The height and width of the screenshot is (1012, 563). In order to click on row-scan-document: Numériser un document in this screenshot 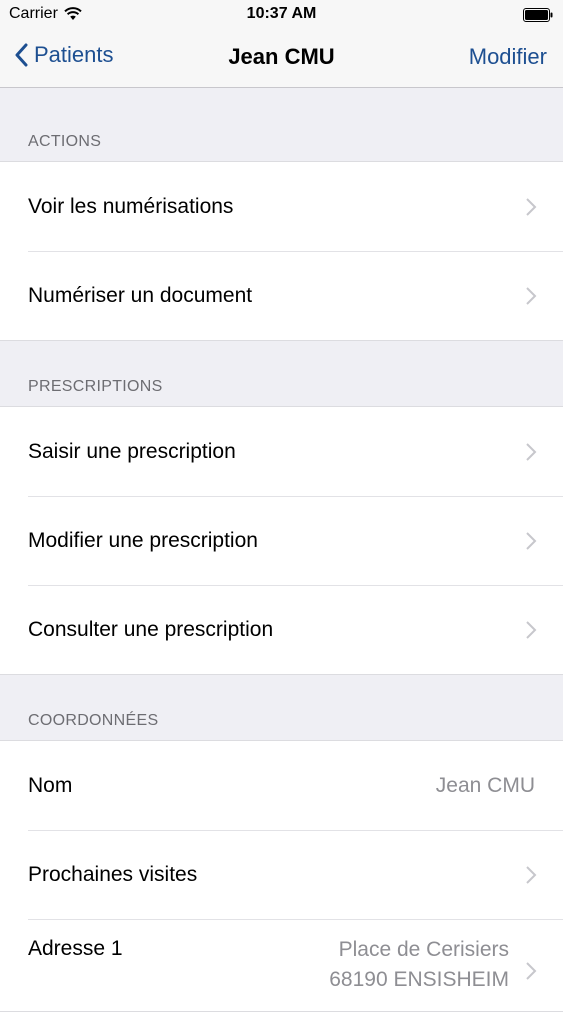, I will do `click(281, 295)`.